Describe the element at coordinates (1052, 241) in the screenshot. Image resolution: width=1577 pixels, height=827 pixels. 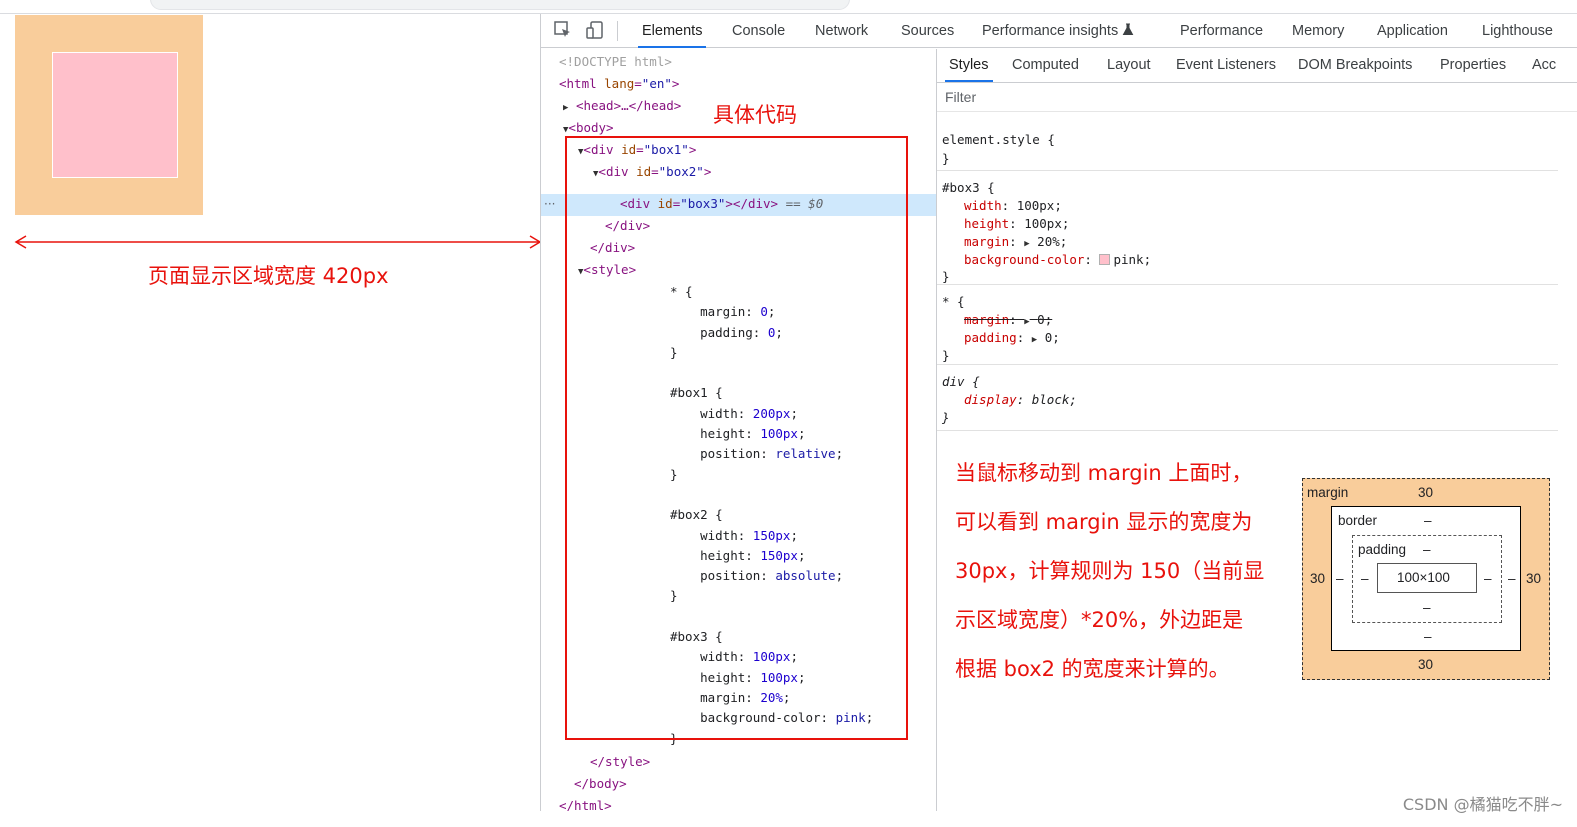
I see `prop-value: 20%;` at that location.